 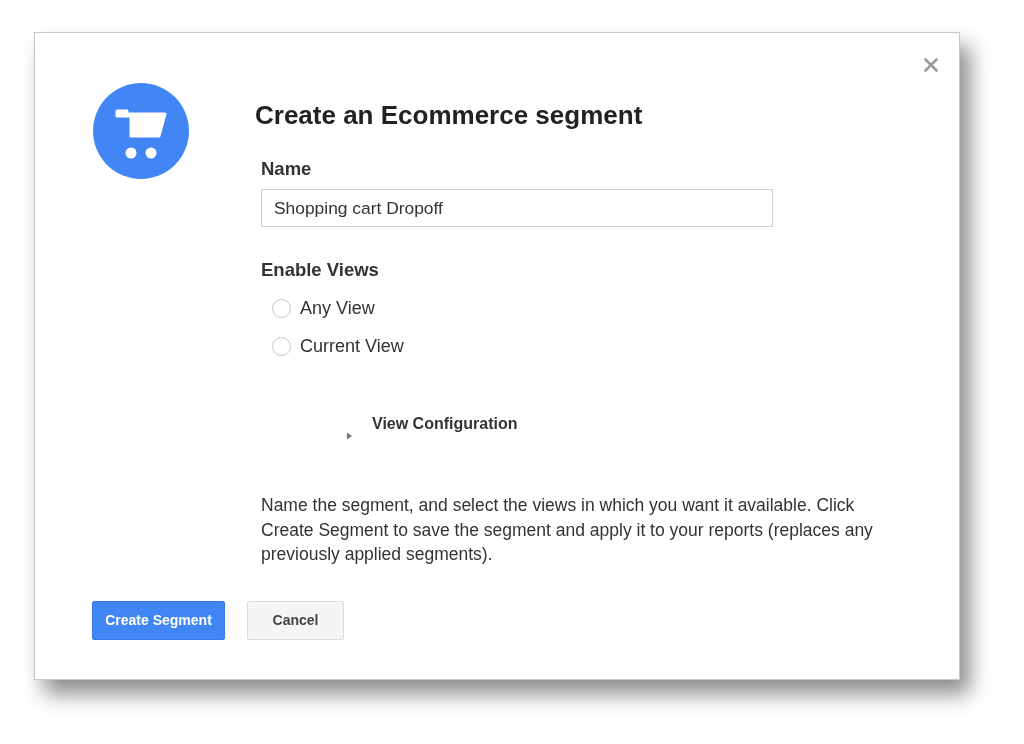 I want to click on description-text: Name the segment, and select the views in which you want it available. Click Create Segment to save the segment and apply it to your reports (replaces any previously applied segments)., so click(x=567, y=530).